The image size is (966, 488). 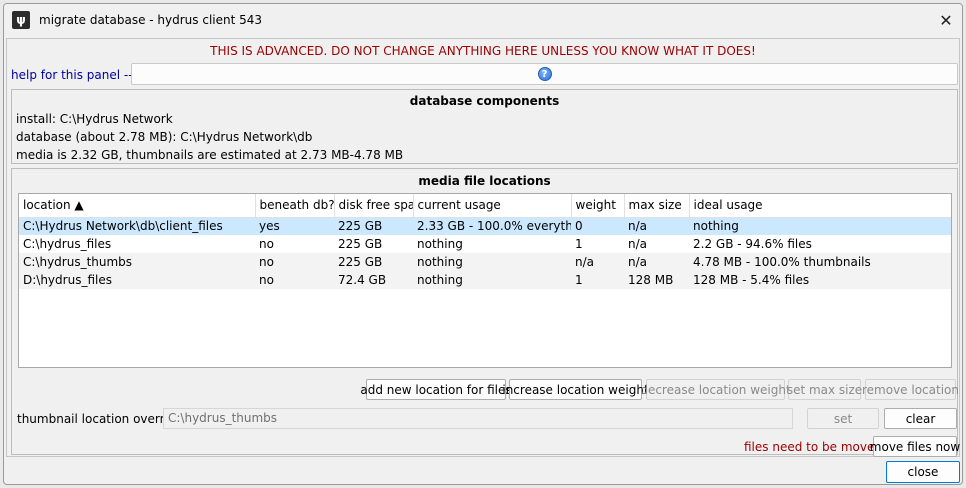 I want to click on media-file-locations-title: media file locations, so click(x=484, y=181).